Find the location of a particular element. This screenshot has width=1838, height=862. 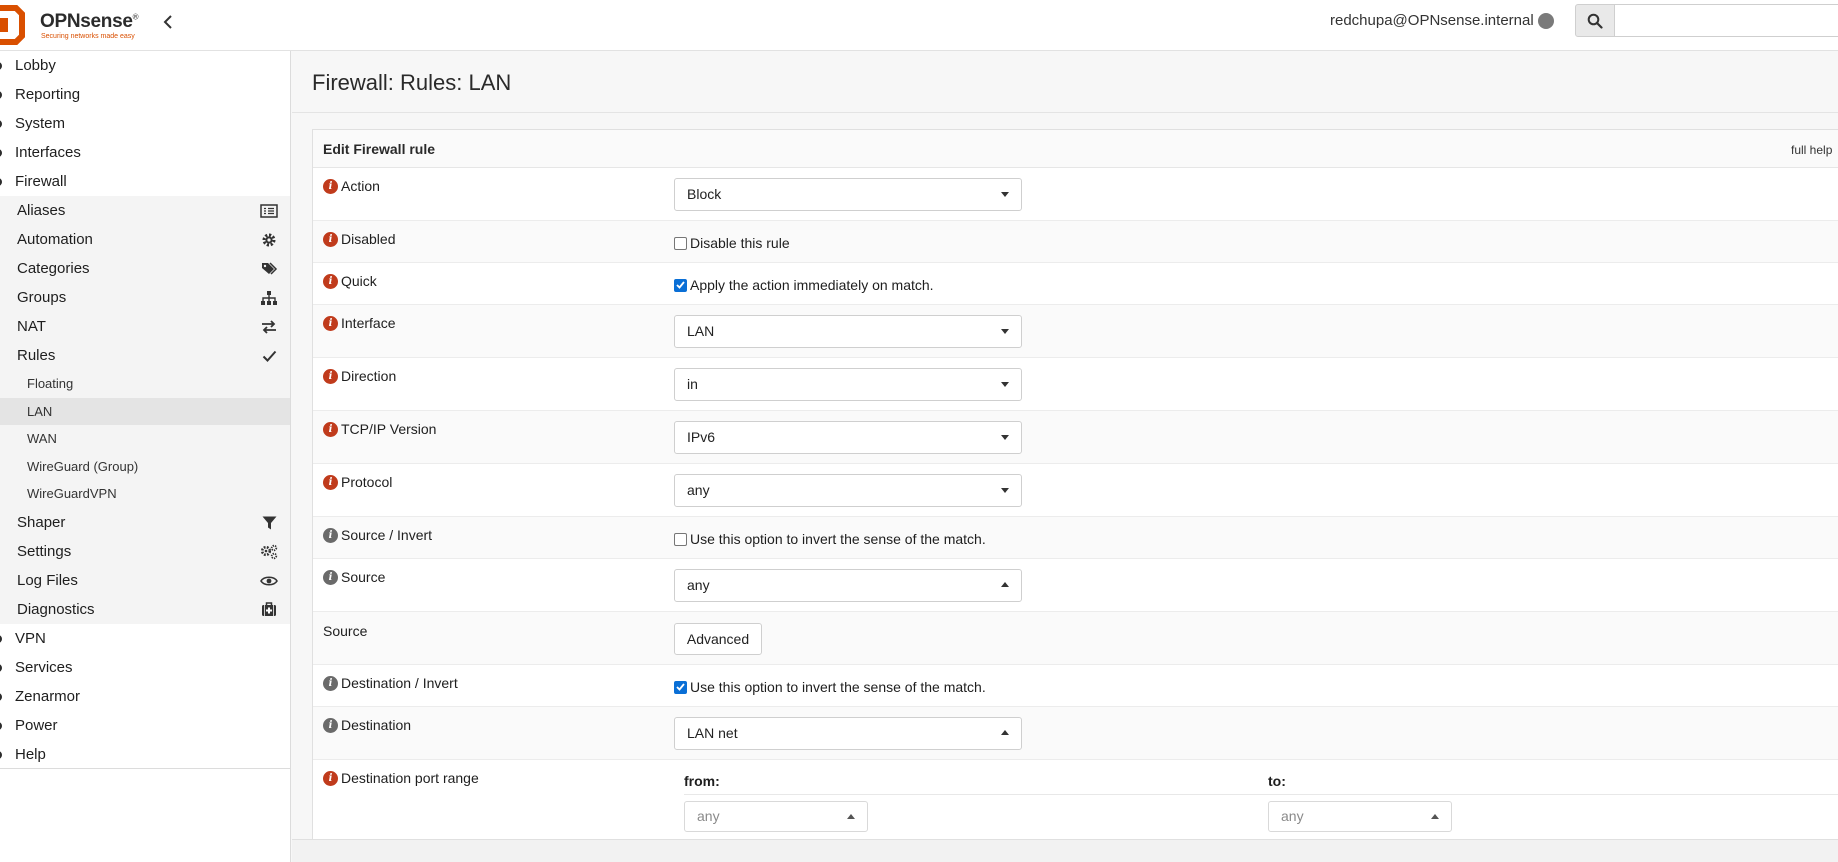

sidebar-item-vpn: VPN is located at coordinates (145, 638).